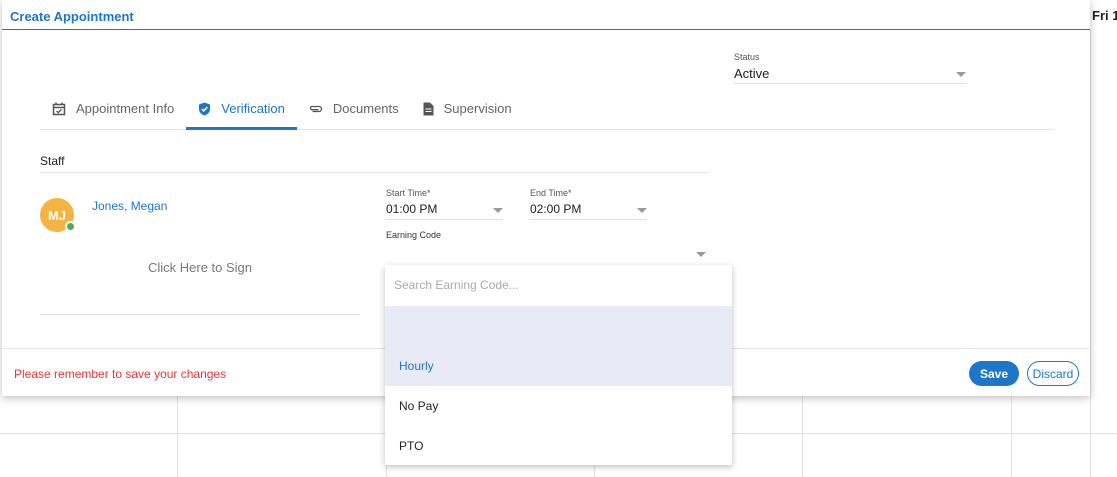 Image resolution: width=1117 pixels, height=477 pixels. What do you see at coordinates (556, 209) in the screenshot?
I see `end-time-value: 02:00 PM` at bounding box center [556, 209].